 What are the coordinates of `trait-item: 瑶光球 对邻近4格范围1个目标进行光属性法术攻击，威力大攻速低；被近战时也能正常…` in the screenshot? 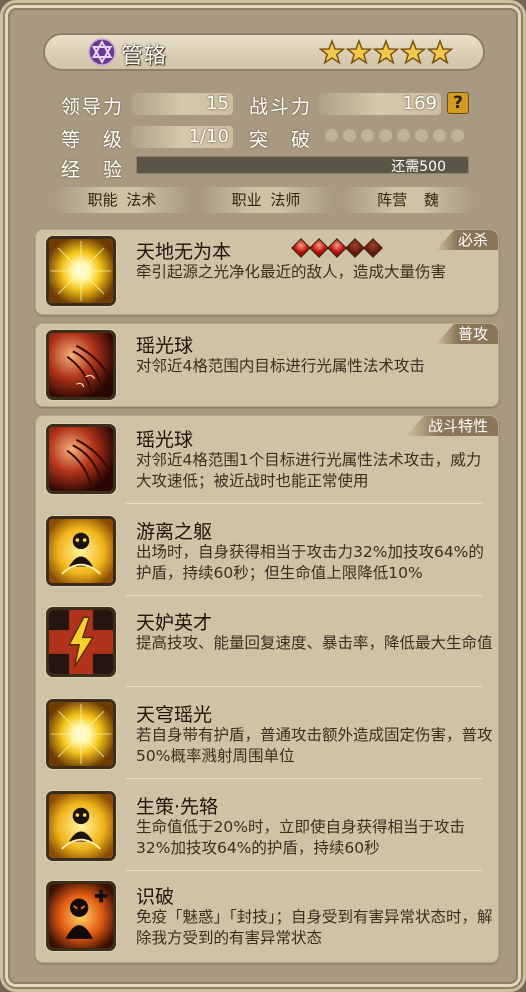 It's located at (270, 466).